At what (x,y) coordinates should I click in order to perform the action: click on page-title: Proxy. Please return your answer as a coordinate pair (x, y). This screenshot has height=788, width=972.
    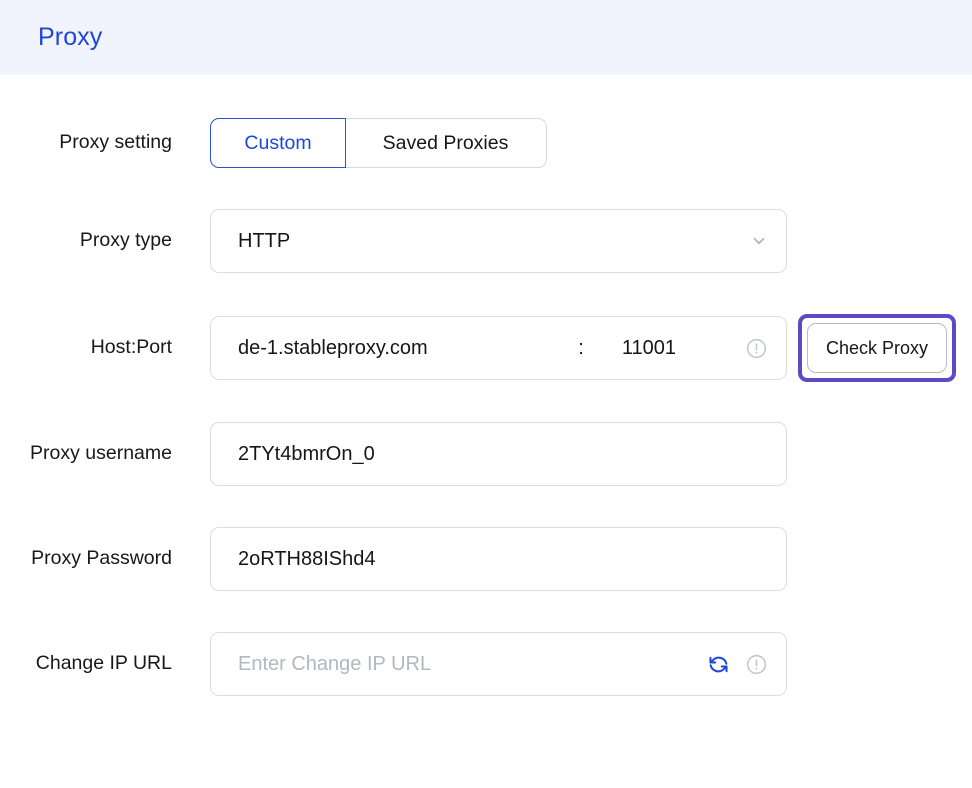
    Looking at the image, I should click on (70, 37).